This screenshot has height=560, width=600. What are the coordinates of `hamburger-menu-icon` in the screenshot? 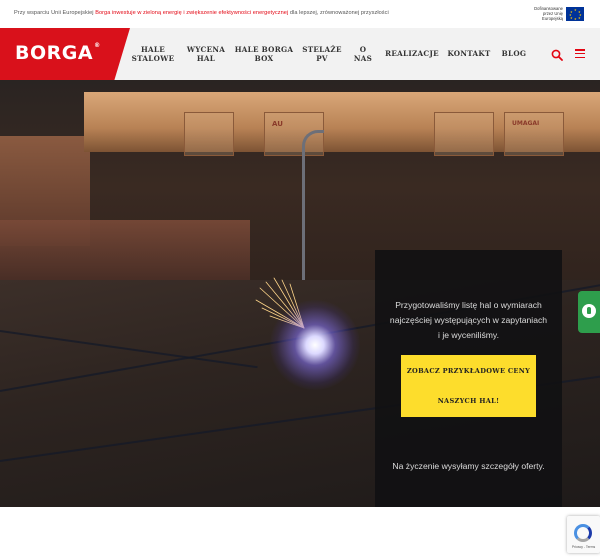 It's located at (580, 54).